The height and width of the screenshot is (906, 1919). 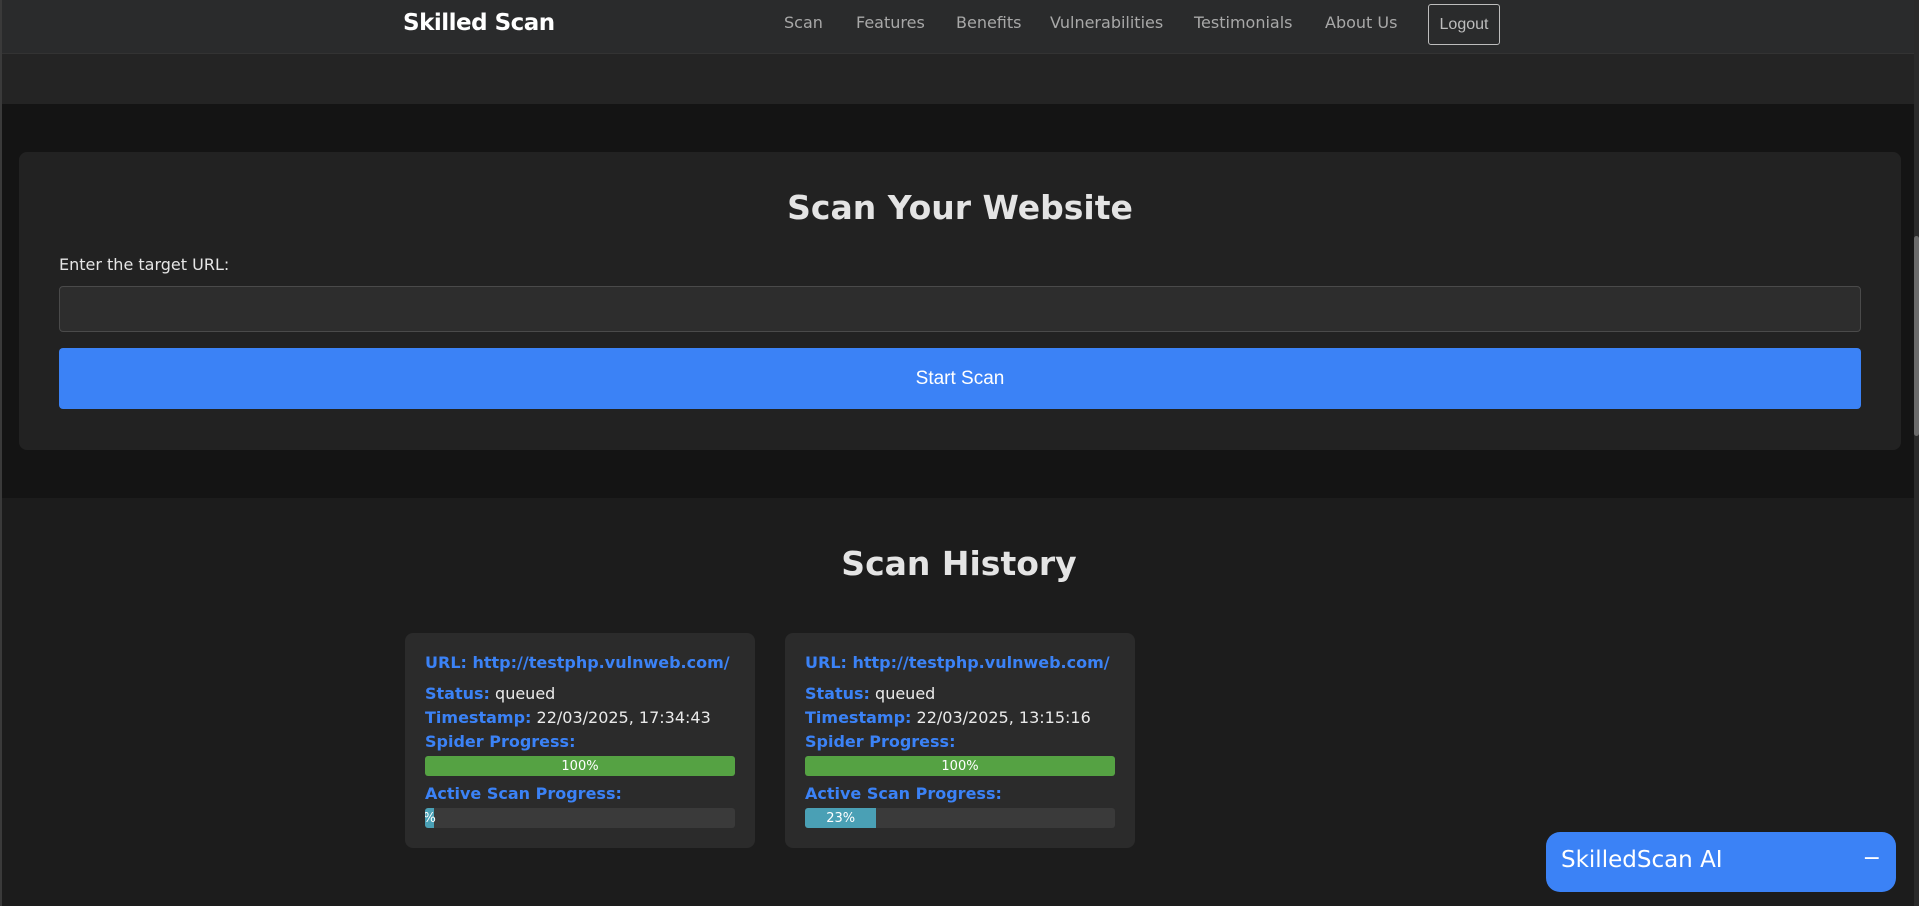 What do you see at coordinates (960, 818) in the screenshot?
I see `active-scan-progress-bar: 23%` at bounding box center [960, 818].